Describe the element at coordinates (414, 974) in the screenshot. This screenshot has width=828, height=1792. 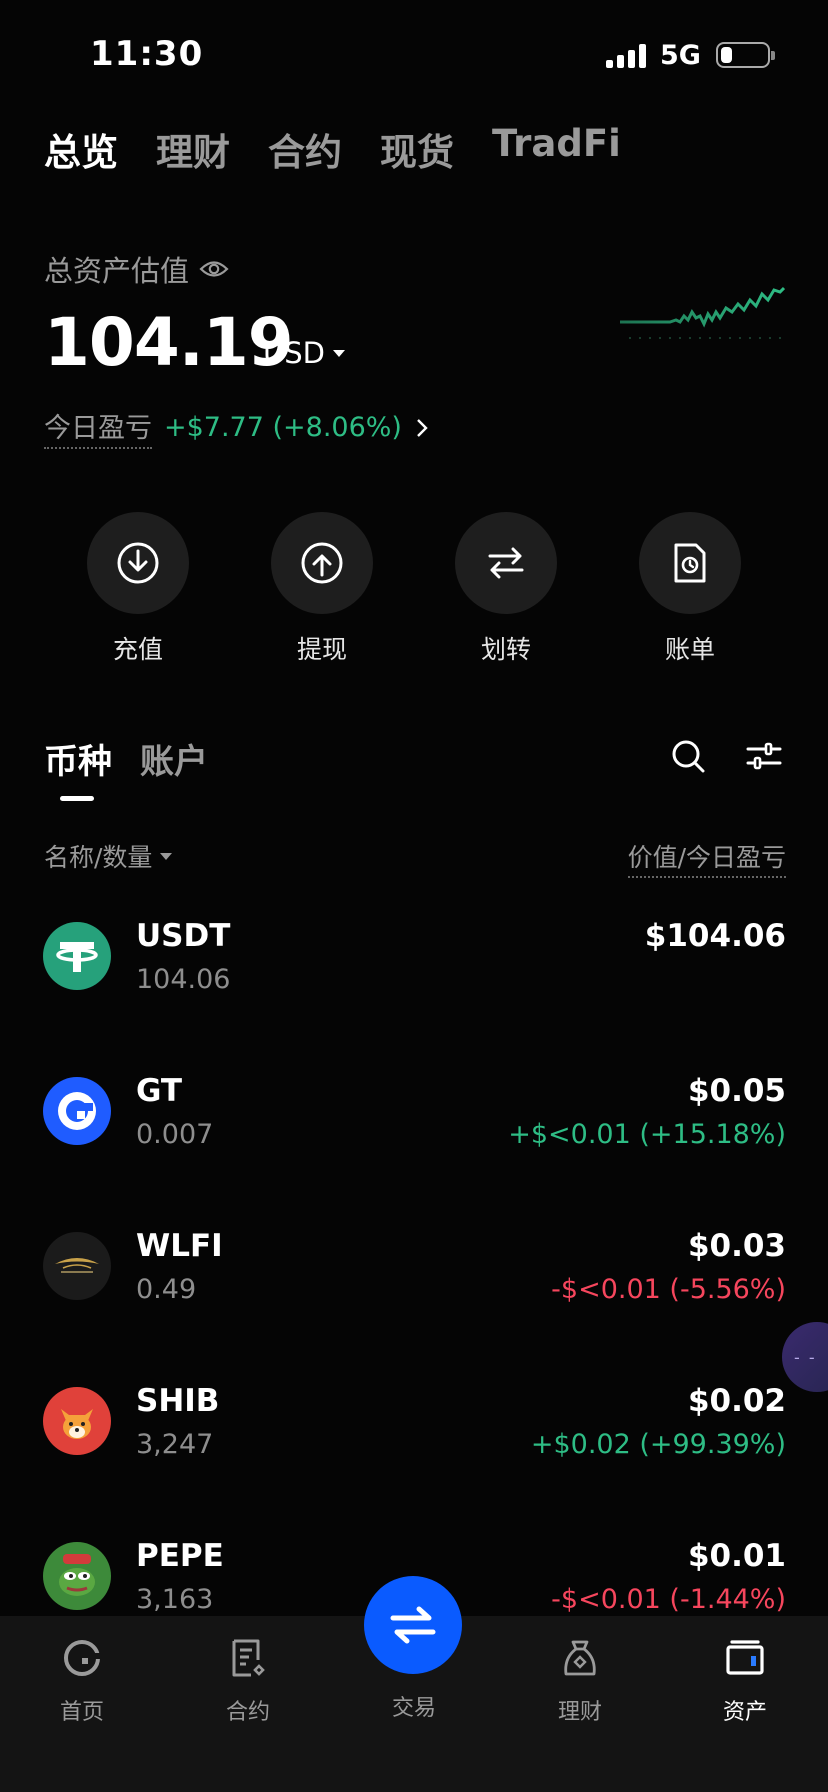
I see `asset-row-usdt: USDT 104.06 $104.06` at that location.